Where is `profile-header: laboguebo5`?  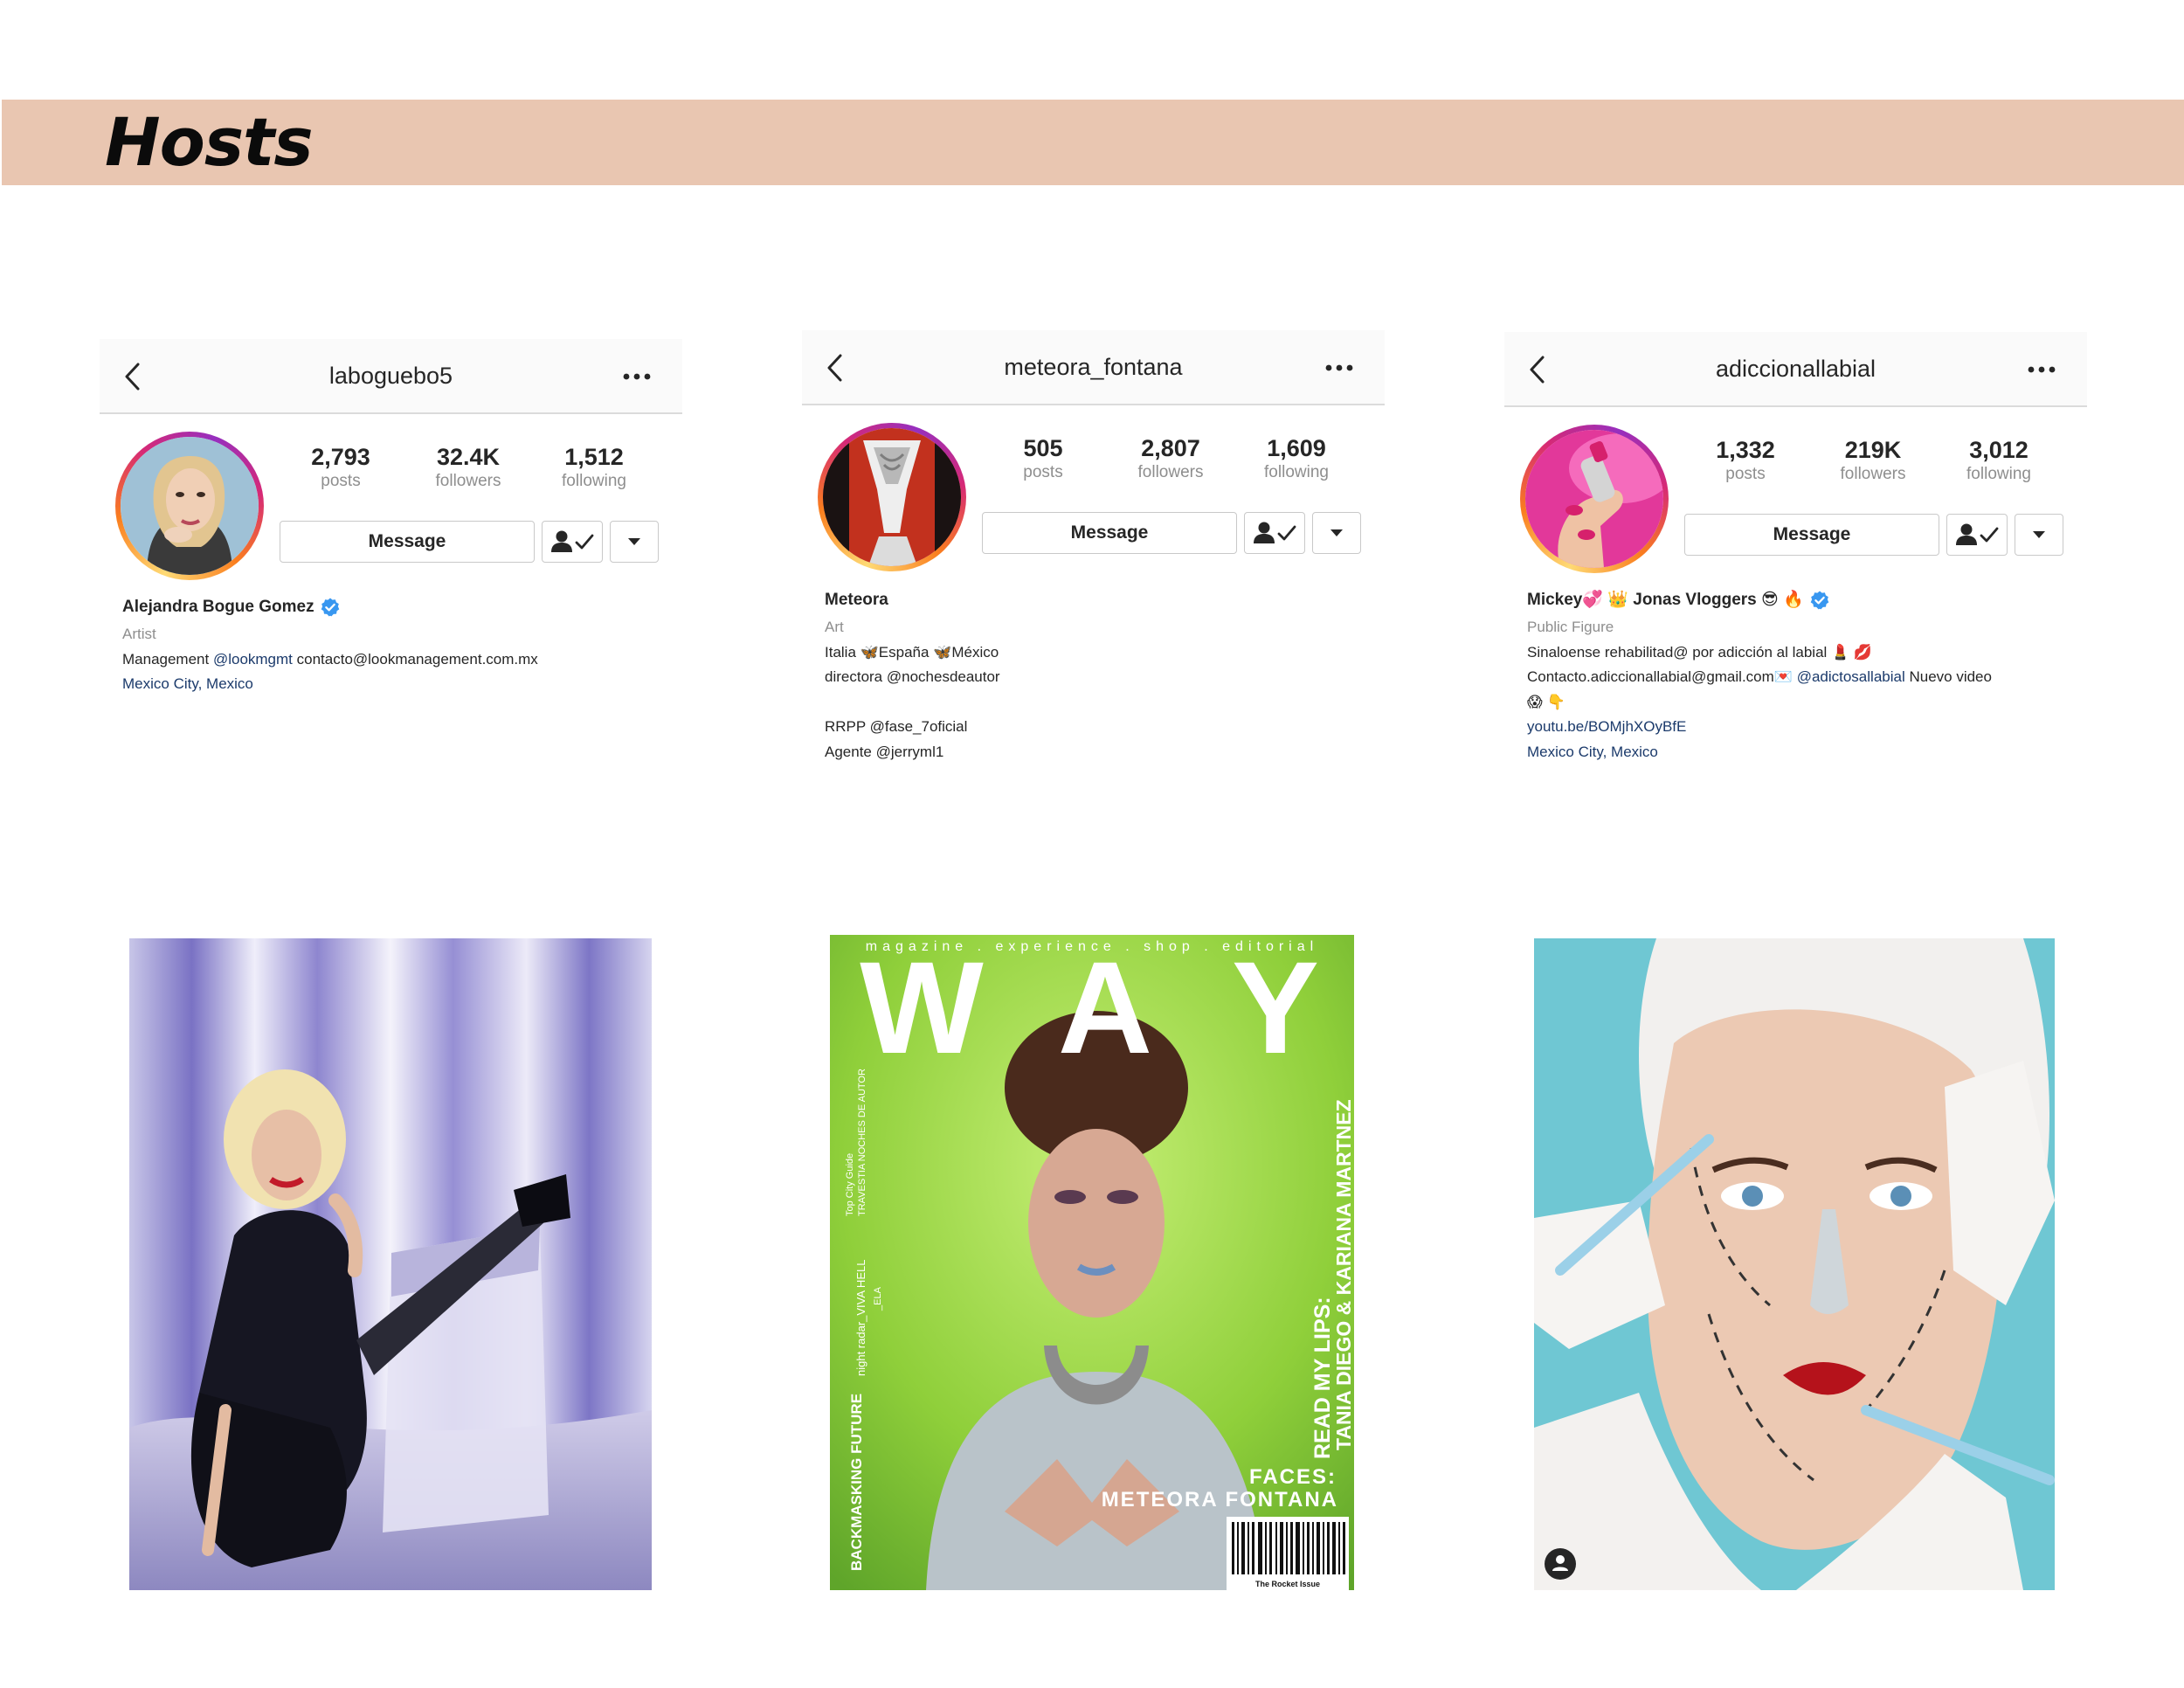 profile-header: laboguebo5 is located at coordinates (391, 376).